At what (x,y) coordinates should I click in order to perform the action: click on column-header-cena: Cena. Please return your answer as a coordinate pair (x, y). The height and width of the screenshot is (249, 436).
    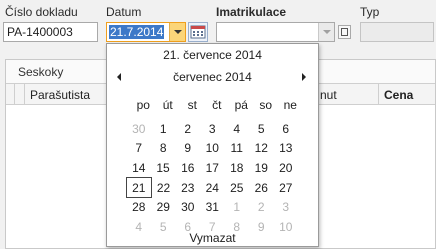
    Looking at the image, I should click on (398, 95).